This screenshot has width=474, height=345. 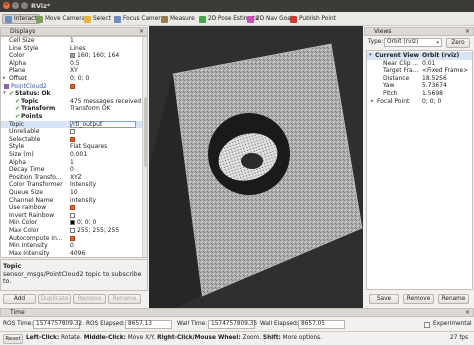 What do you see at coordinates (384, 299) in the screenshot?
I see `save-view-button: Save` at bounding box center [384, 299].